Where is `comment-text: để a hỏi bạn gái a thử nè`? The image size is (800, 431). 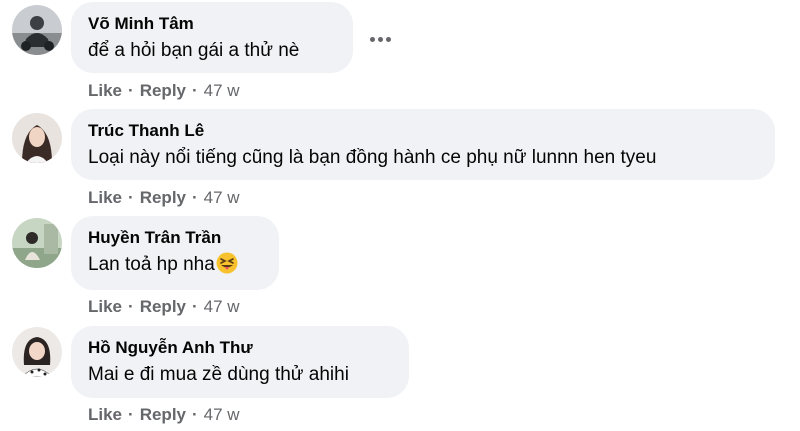
comment-text: để a hỏi bạn gái a thử nè is located at coordinates (194, 50).